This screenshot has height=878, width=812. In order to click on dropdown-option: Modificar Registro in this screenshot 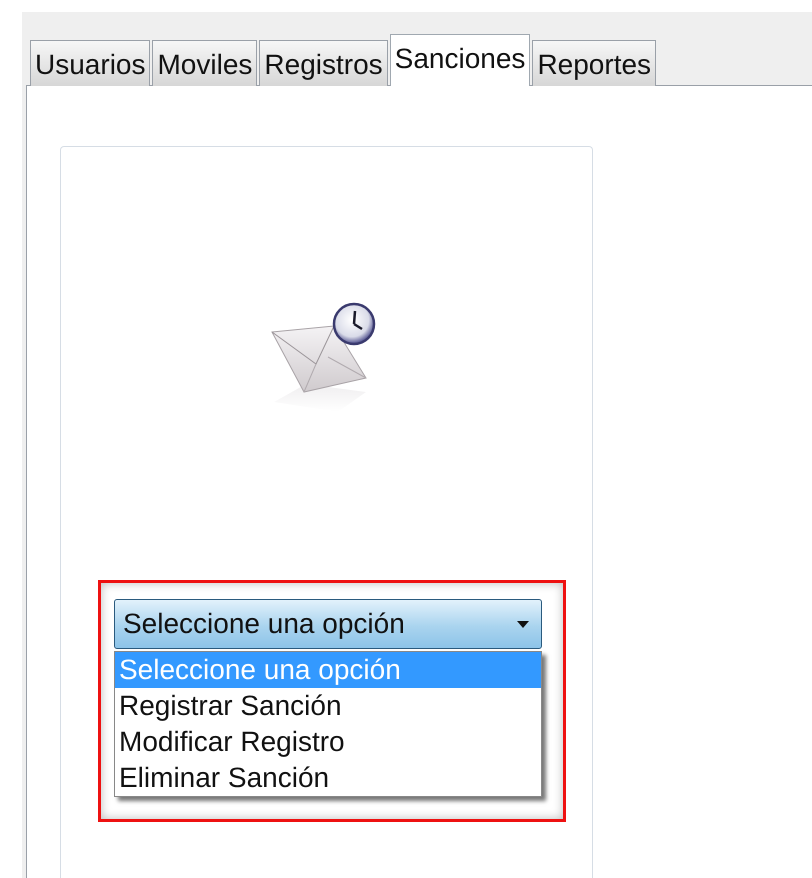, I will do `click(328, 742)`.